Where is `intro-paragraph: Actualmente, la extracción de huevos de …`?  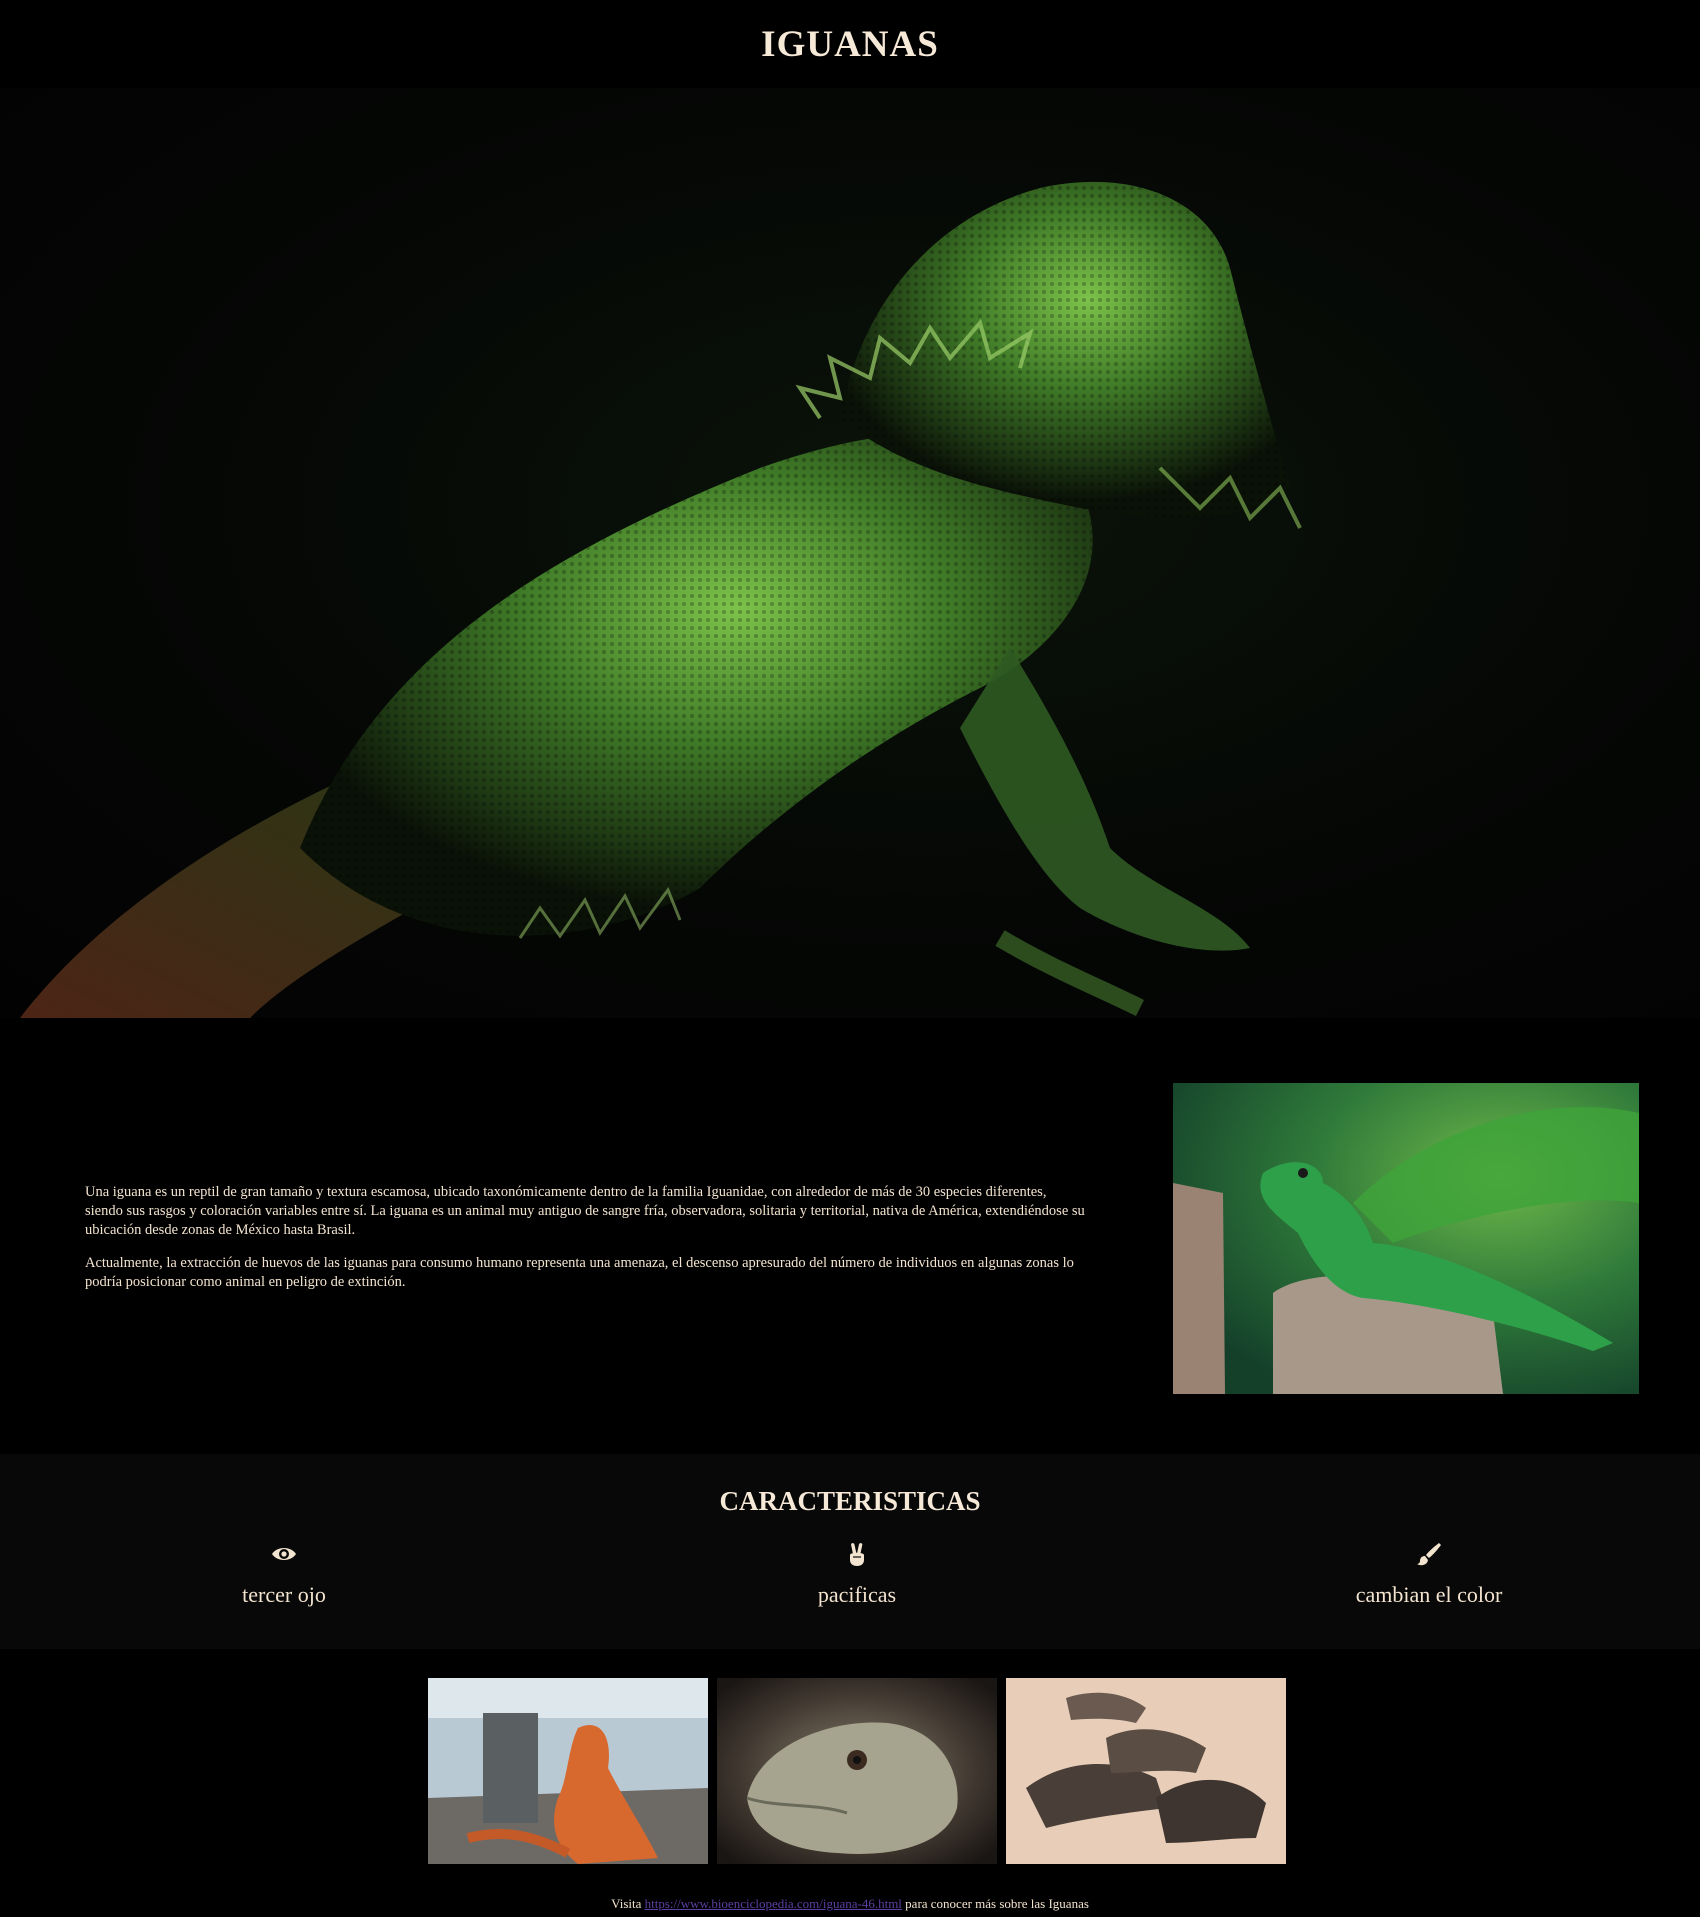 intro-paragraph: Actualmente, la extracción de huevos de … is located at coordinates (579, 1272).